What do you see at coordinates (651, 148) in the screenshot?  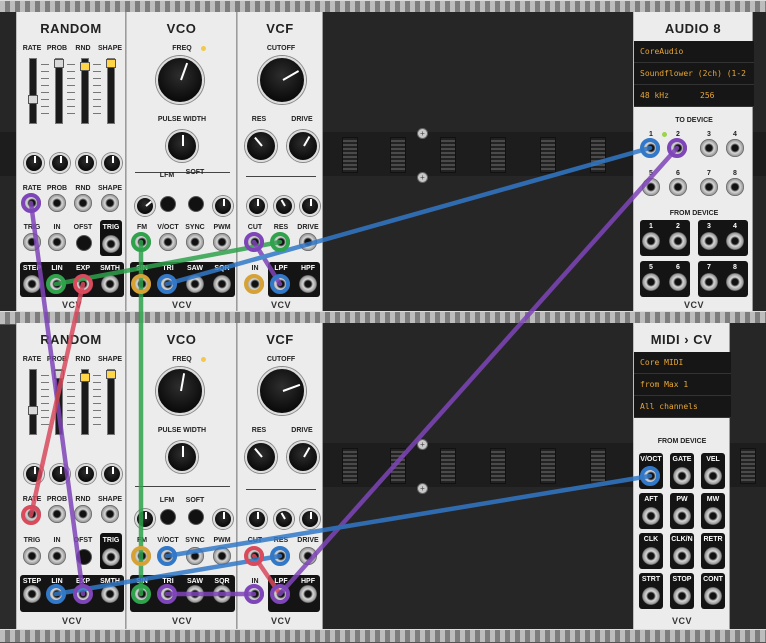 I see `to-device-1-jack` at bounding box center [651, 148].